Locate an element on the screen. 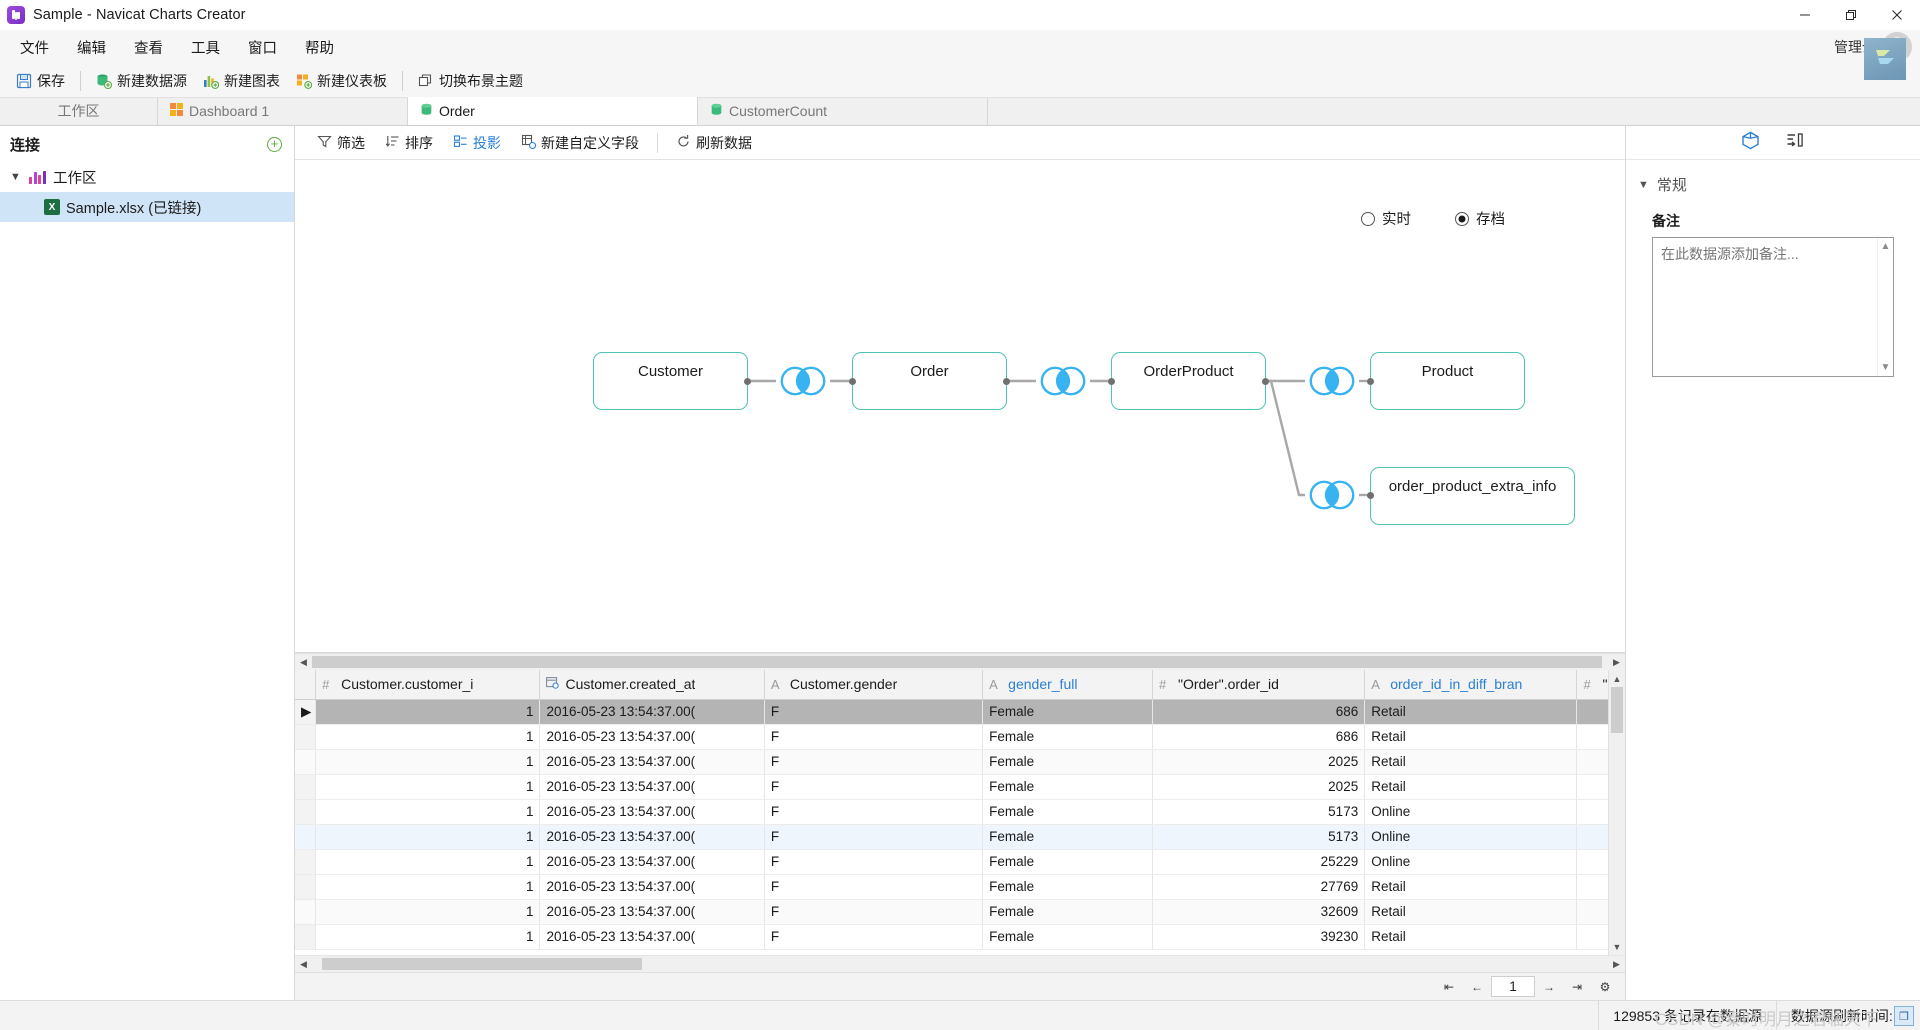 The height and width of the screenshot is (1030, 1920). menu-file: 文件 is located at coordinates (34, 47).